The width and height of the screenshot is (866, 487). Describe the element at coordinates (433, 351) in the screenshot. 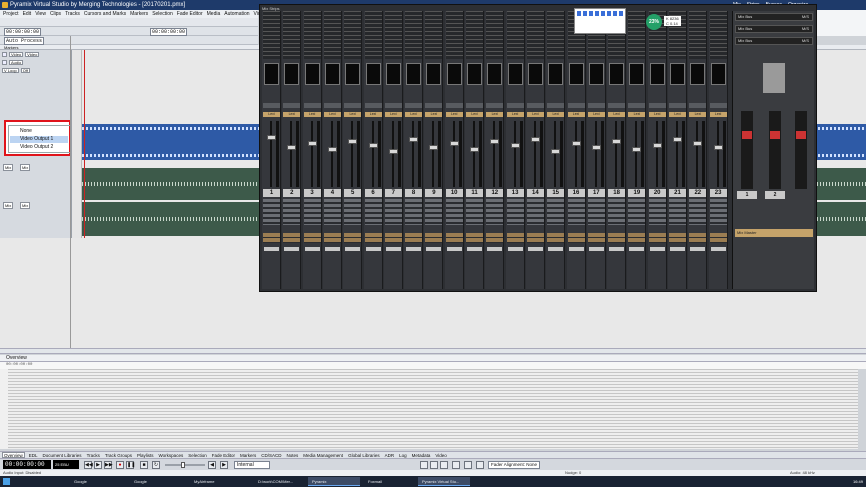

I see `horizontal-scrollbar` at that location.